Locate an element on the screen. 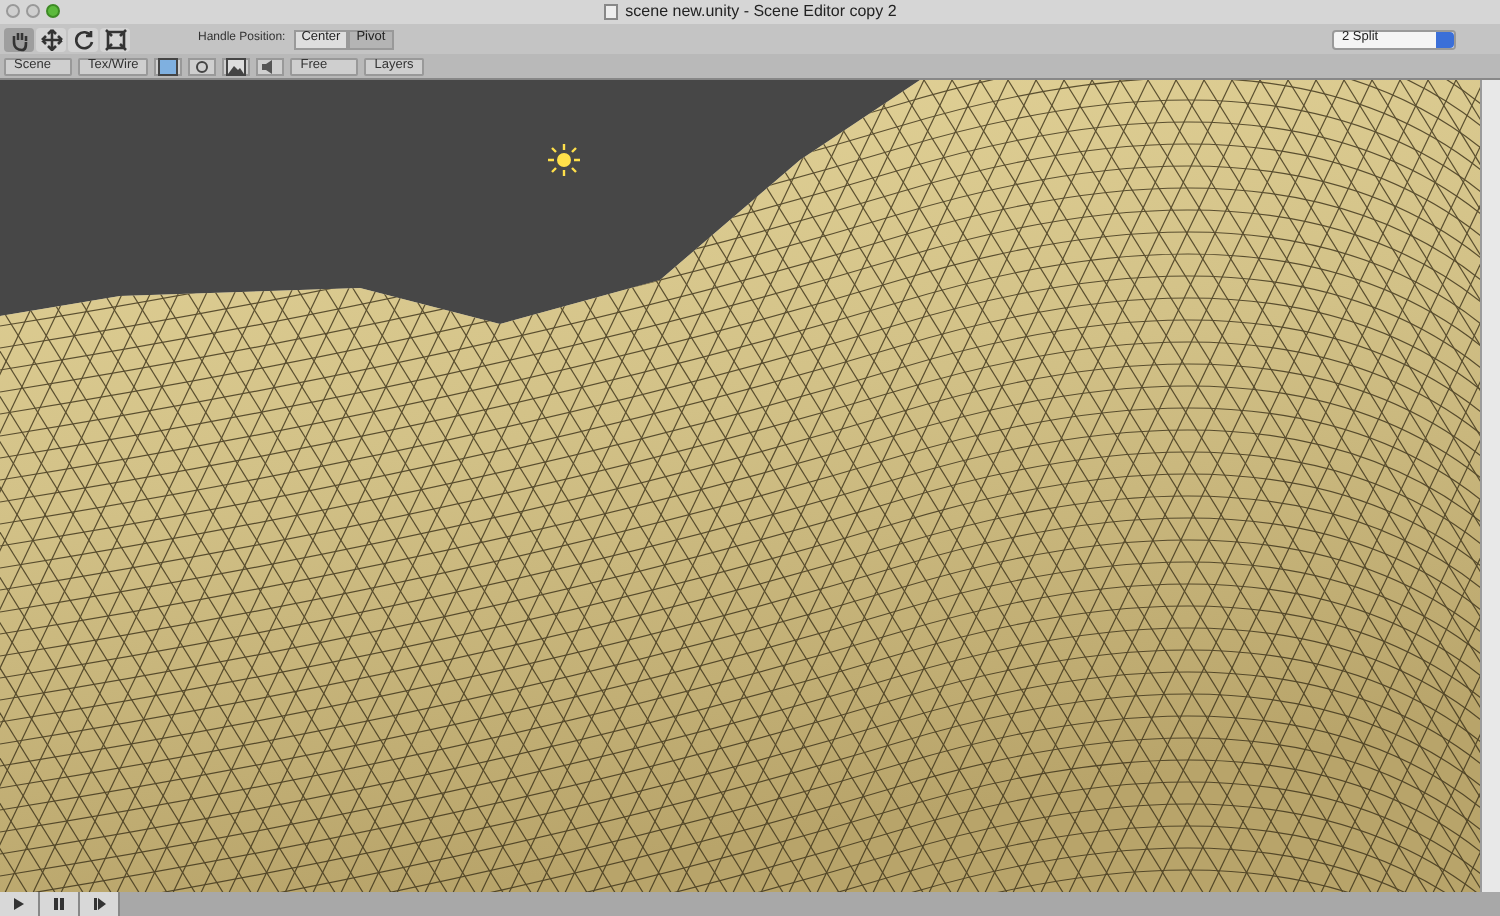 The image size is (1500, 916). pause-icon is located at coordinates (59, 904).